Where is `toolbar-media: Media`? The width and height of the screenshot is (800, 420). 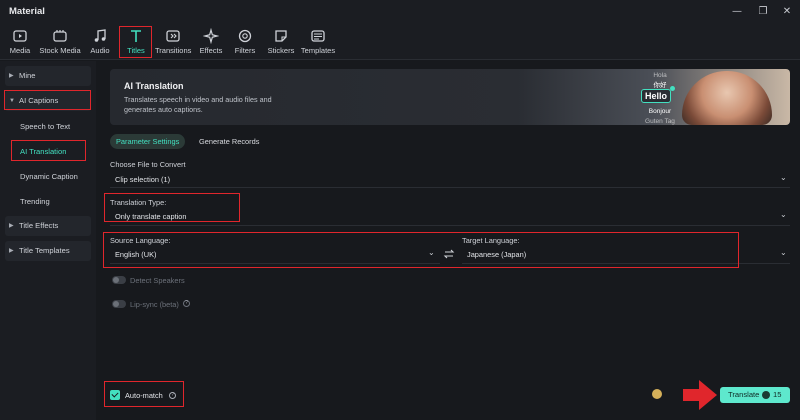 toolbar-media: Media is located at coordinates (20, 41).